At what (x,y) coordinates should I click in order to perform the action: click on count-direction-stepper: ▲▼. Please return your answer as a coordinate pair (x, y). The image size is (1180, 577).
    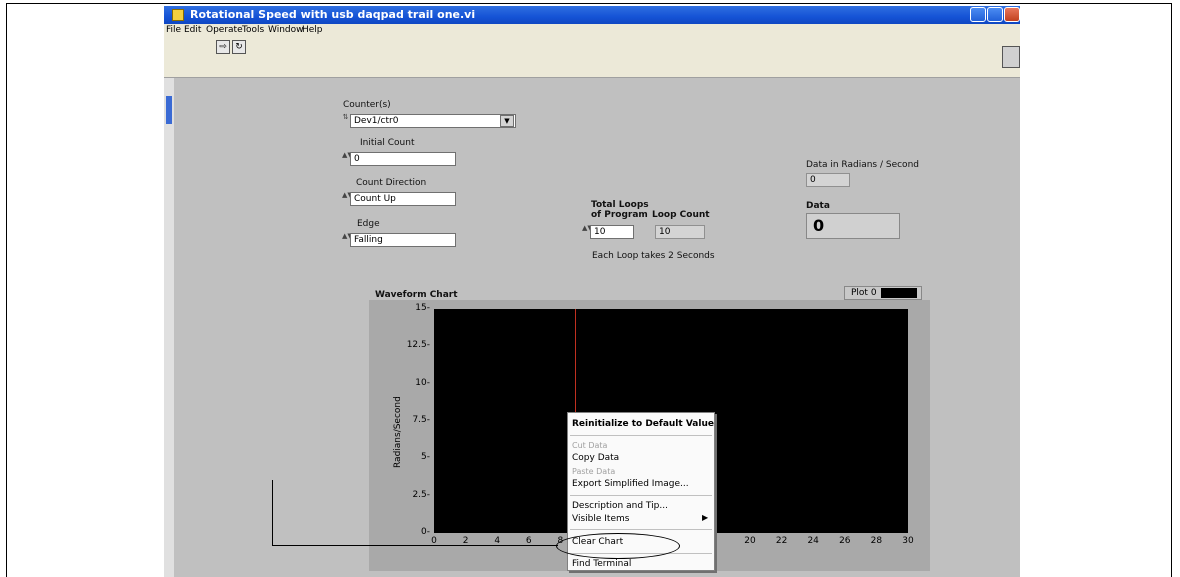
    Looking at the image, I should click on (347, 199).